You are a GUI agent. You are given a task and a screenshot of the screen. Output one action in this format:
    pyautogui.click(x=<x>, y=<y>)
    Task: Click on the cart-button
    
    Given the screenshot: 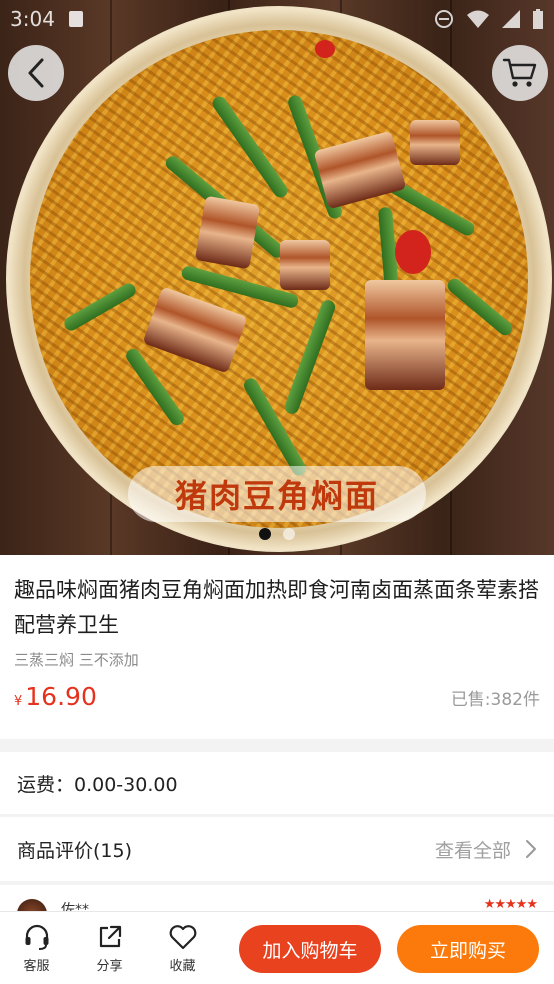 What is the action you would take?
    pyautogui.click(x=520, y=73)
    